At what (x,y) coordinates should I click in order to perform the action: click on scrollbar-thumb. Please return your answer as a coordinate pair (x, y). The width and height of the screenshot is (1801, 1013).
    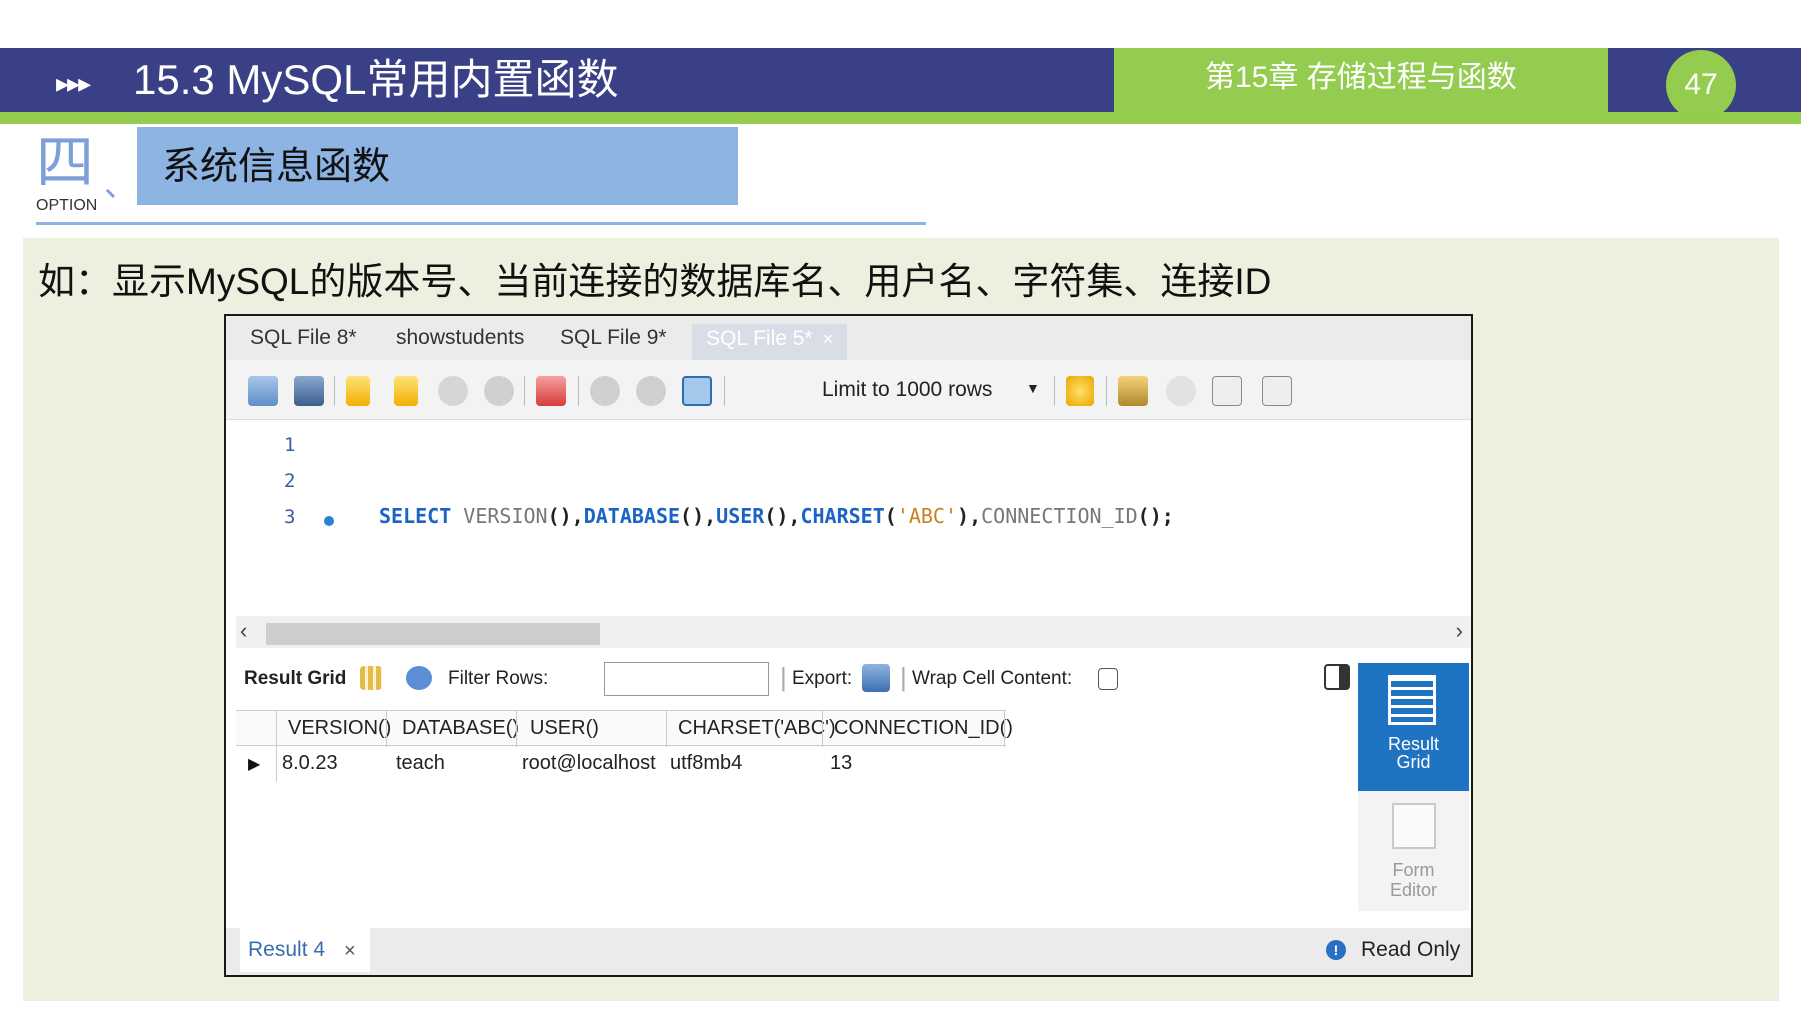
    Looking at the image, I should click on (433, 634).